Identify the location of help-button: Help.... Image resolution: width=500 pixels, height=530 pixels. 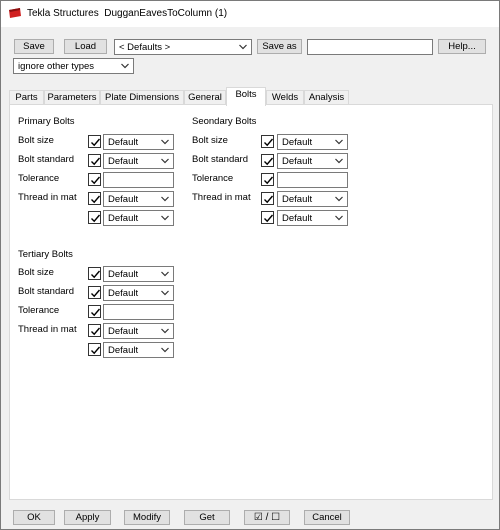
(462, 46).